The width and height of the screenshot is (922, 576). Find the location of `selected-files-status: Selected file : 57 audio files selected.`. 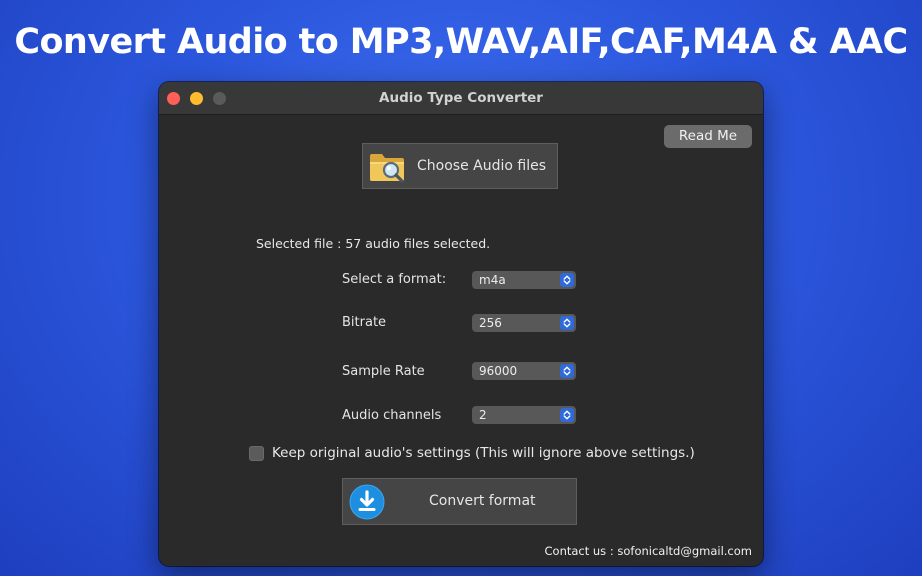

selected-files-status: Selected file : 57 audio files selected. is located at coordinates (373, 243).